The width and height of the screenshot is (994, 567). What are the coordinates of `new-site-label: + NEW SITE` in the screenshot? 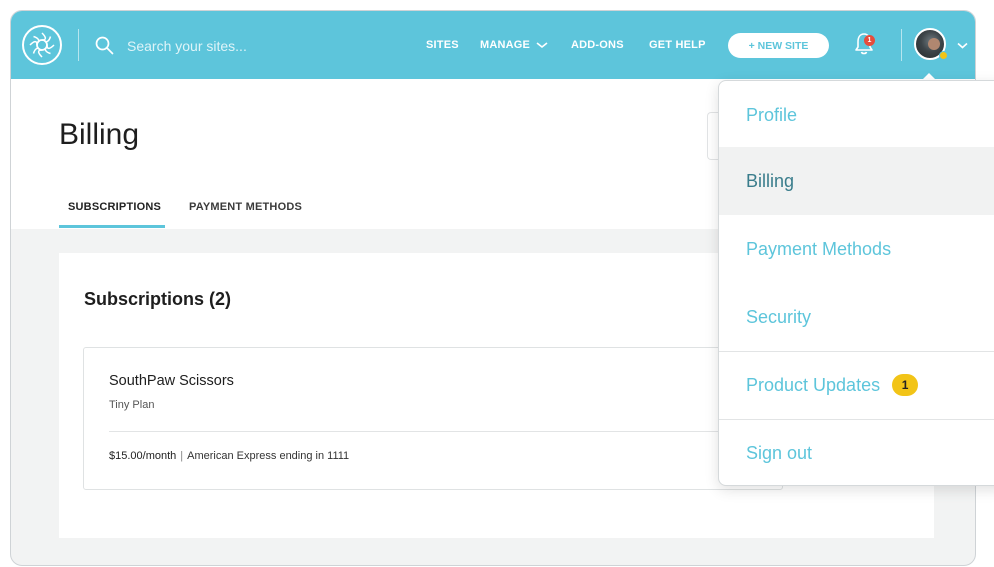 It's located at (778, 45).